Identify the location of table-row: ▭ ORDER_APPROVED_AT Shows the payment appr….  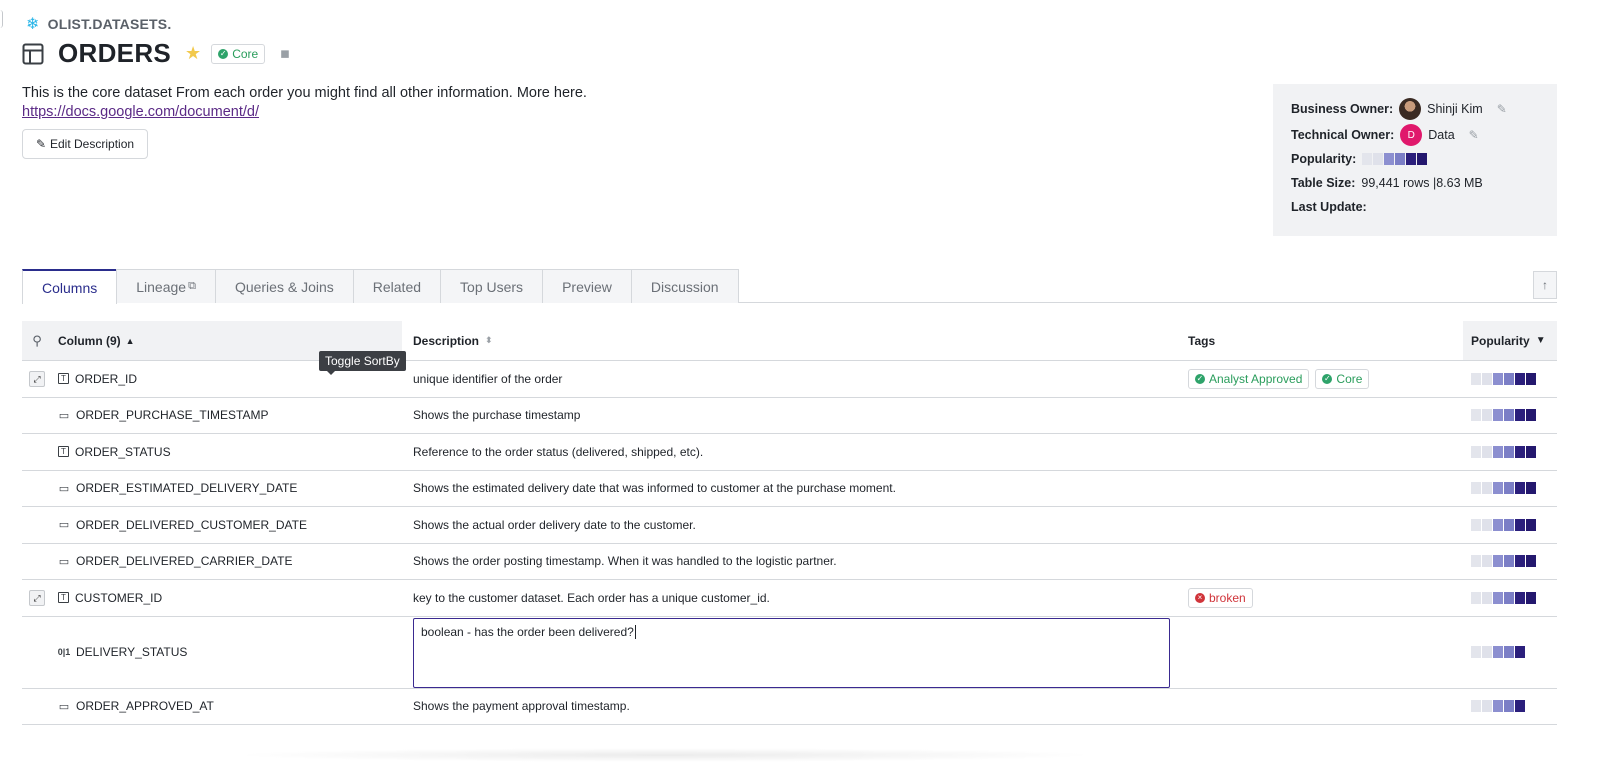
(789, 707).